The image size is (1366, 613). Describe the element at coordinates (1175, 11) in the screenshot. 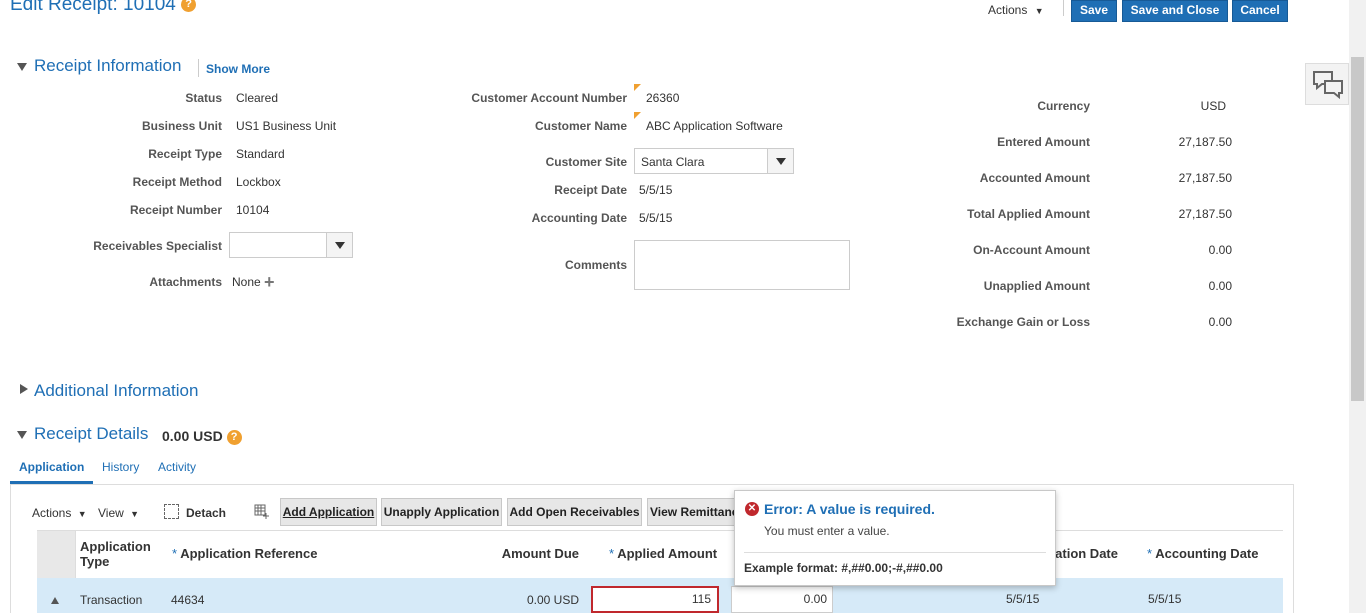

I see `save-and-close-button: Save and Close` at that location.